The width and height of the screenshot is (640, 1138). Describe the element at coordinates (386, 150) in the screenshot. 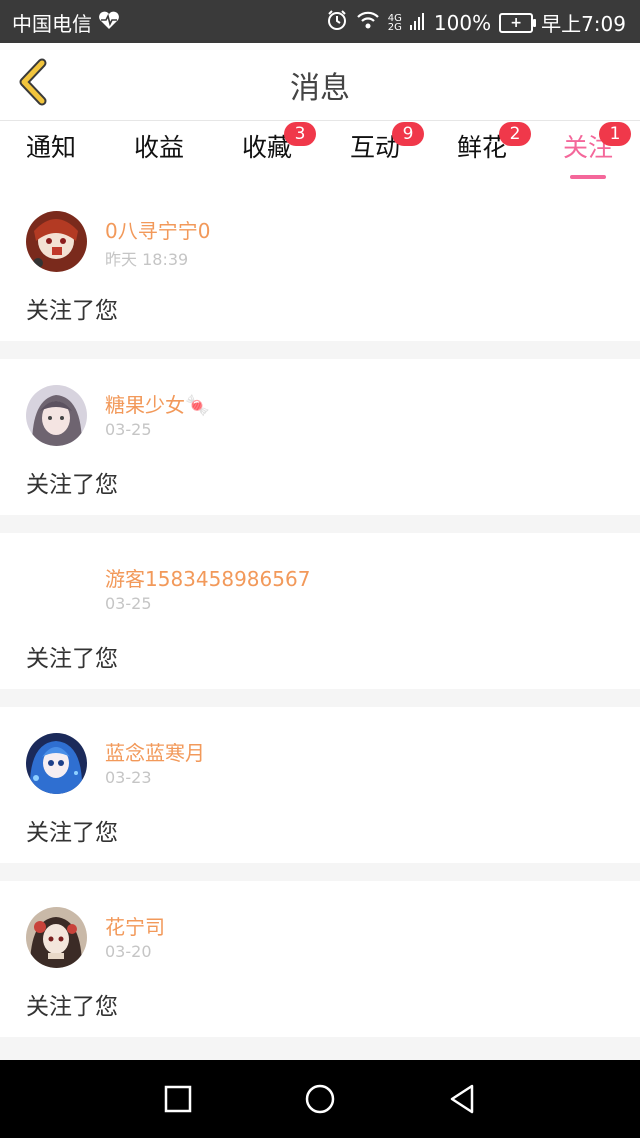

I see `tab-interactions: 互动 9` at that location.